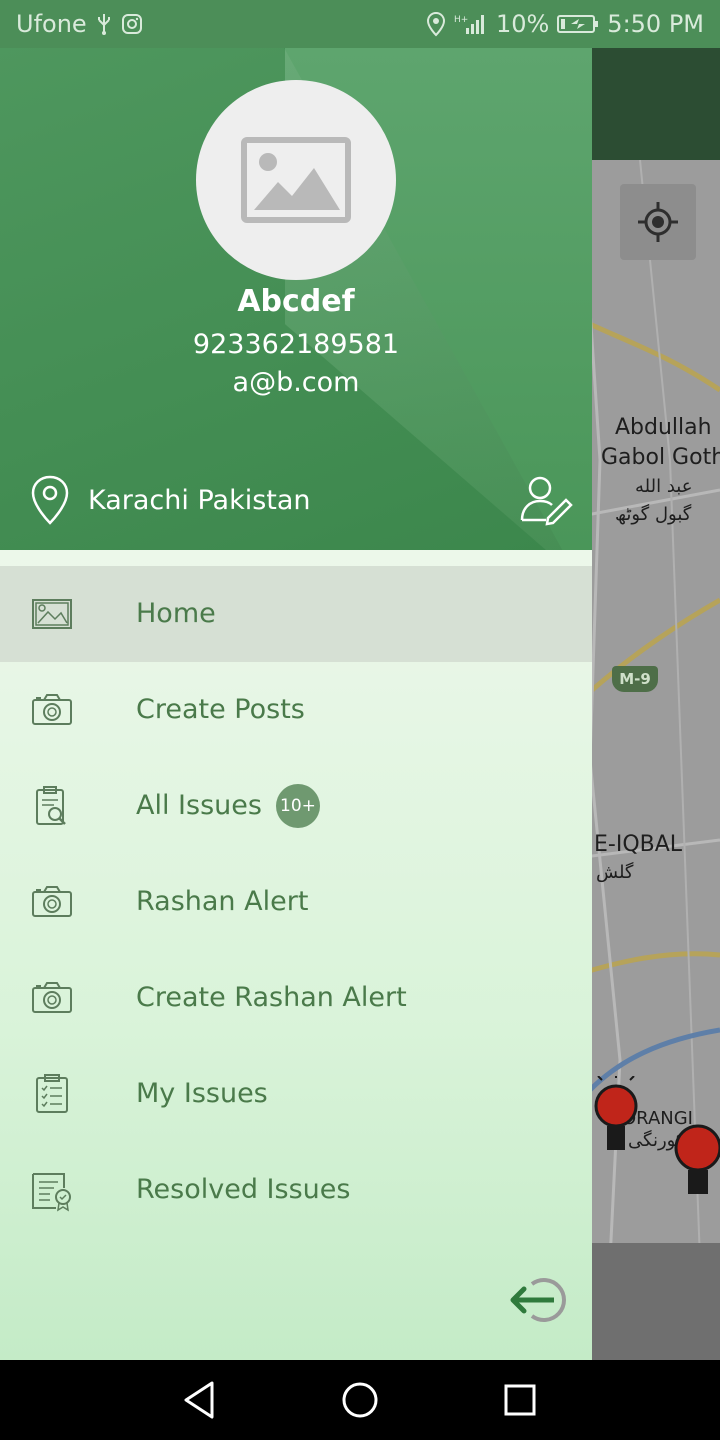  I want to click on logout-icon, so click(542, 1300).